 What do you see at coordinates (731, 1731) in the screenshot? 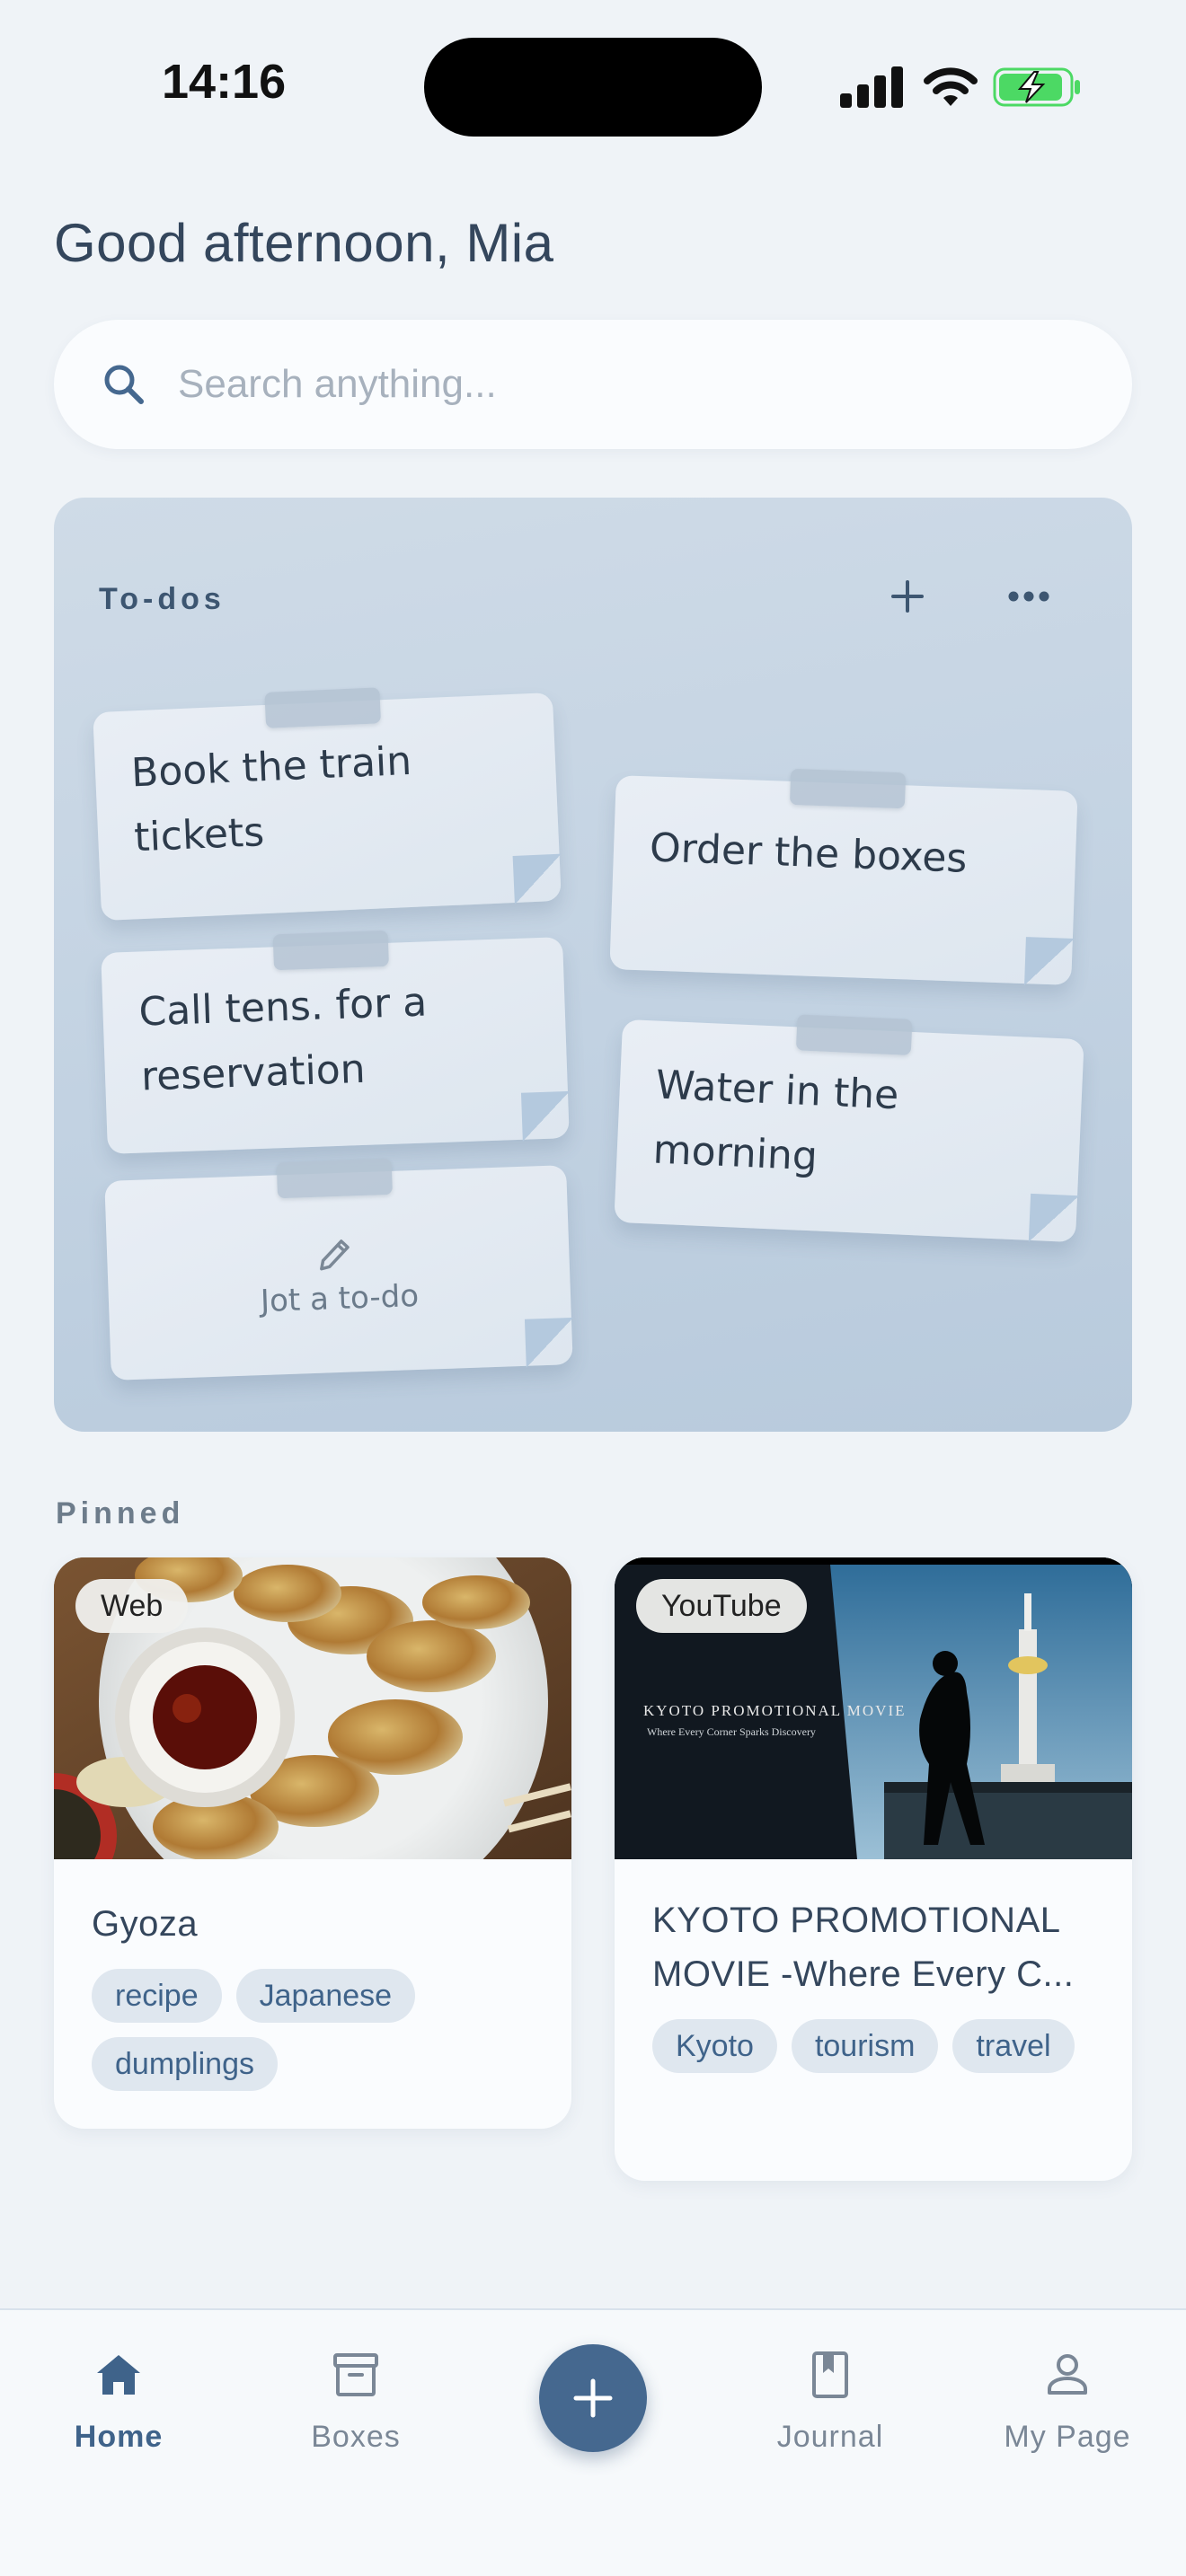
I see `thumbnail-subtitle-text: Where Every Corner Sparks Discovery` at bounding box center [731, 1731].